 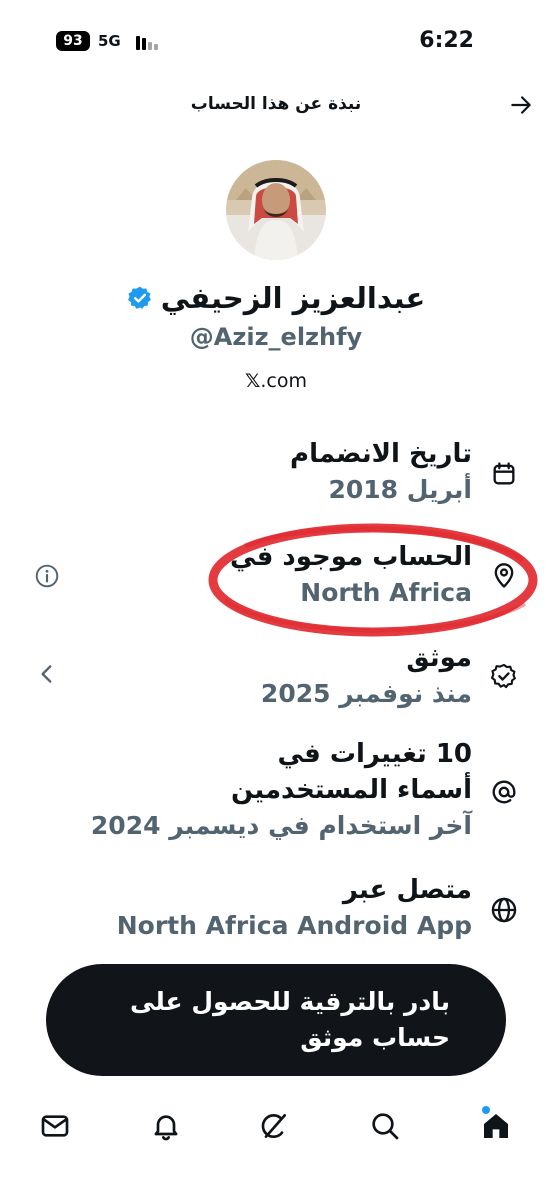 I want to click on username-changes-value: آخر استخدام في ديسمبر 2024, so click(x=281, y=825).